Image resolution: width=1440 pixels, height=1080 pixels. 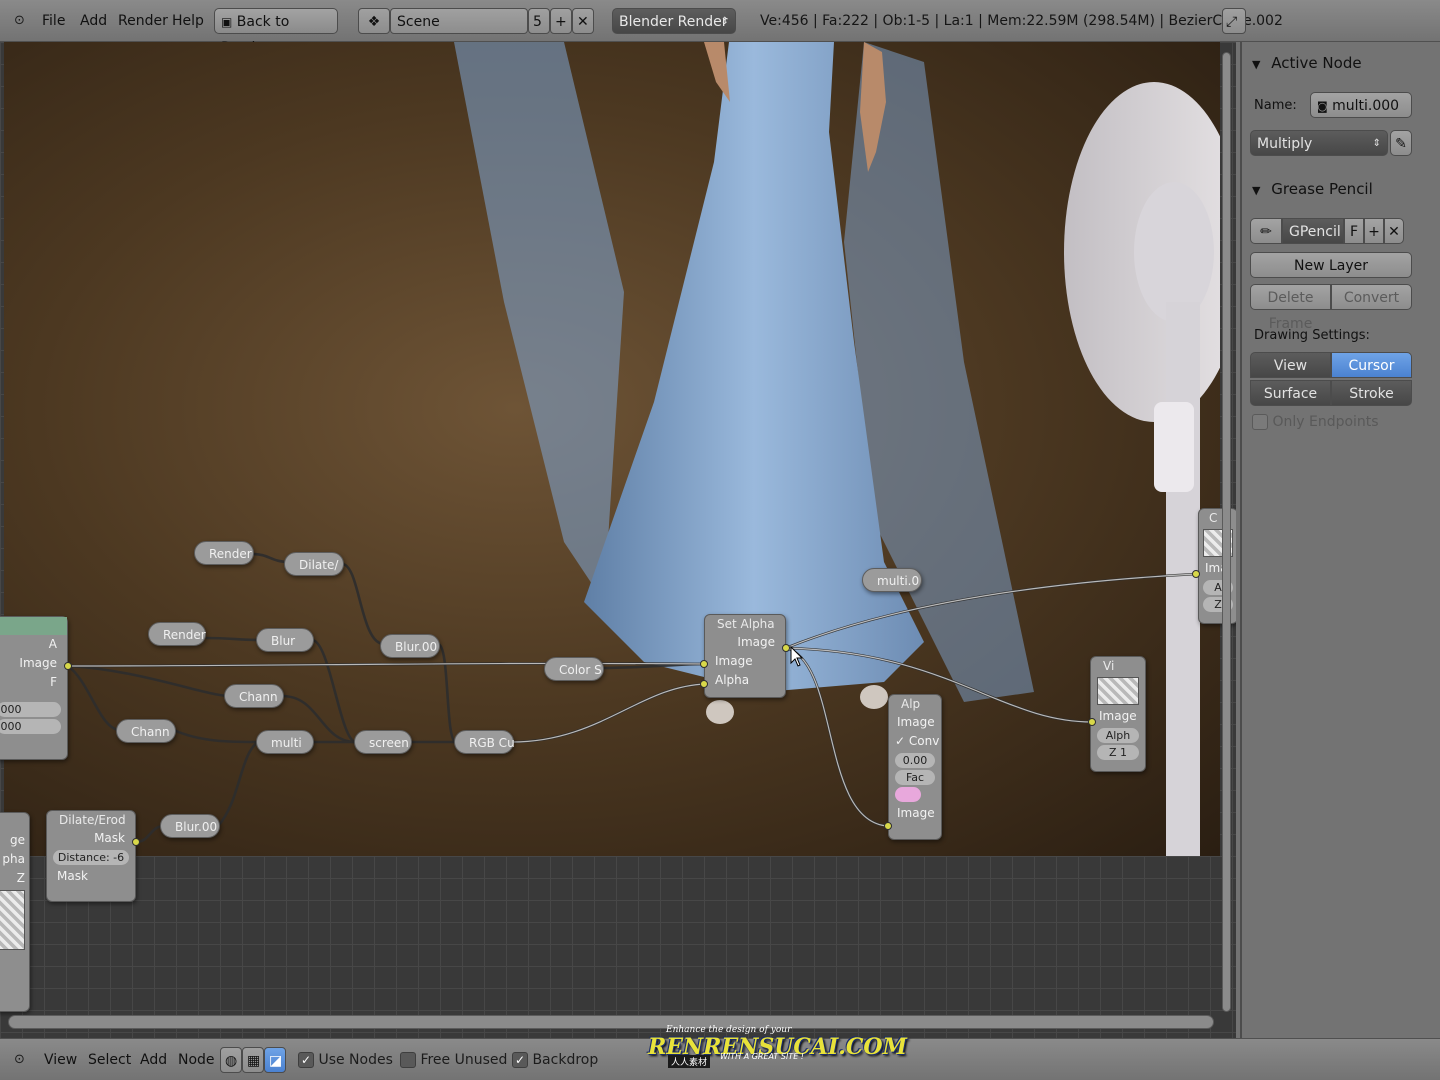 What do you see at coordinates (17, 840) in the screenshot?
I see `image-label: ge` at bounding box center [17, 840].